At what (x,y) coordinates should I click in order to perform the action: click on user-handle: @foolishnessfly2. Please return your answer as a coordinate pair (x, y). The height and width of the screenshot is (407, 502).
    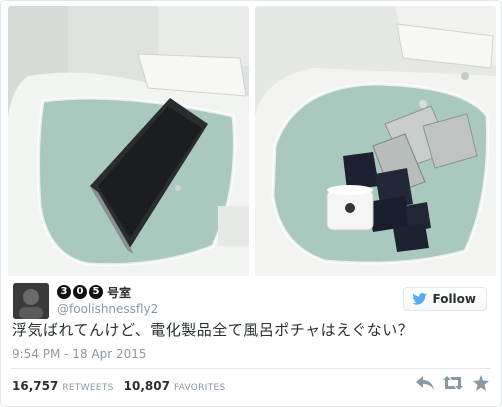
    Looking at the image, I should click on (107, 309).